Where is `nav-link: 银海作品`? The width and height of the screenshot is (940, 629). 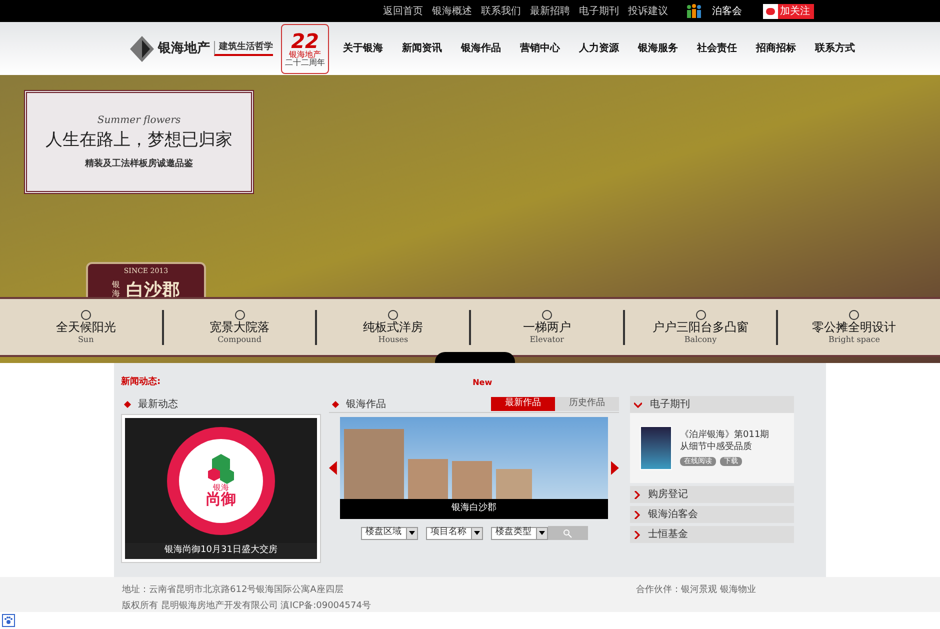
nav-link: 银海作品 is located at coordinates (481, 48).